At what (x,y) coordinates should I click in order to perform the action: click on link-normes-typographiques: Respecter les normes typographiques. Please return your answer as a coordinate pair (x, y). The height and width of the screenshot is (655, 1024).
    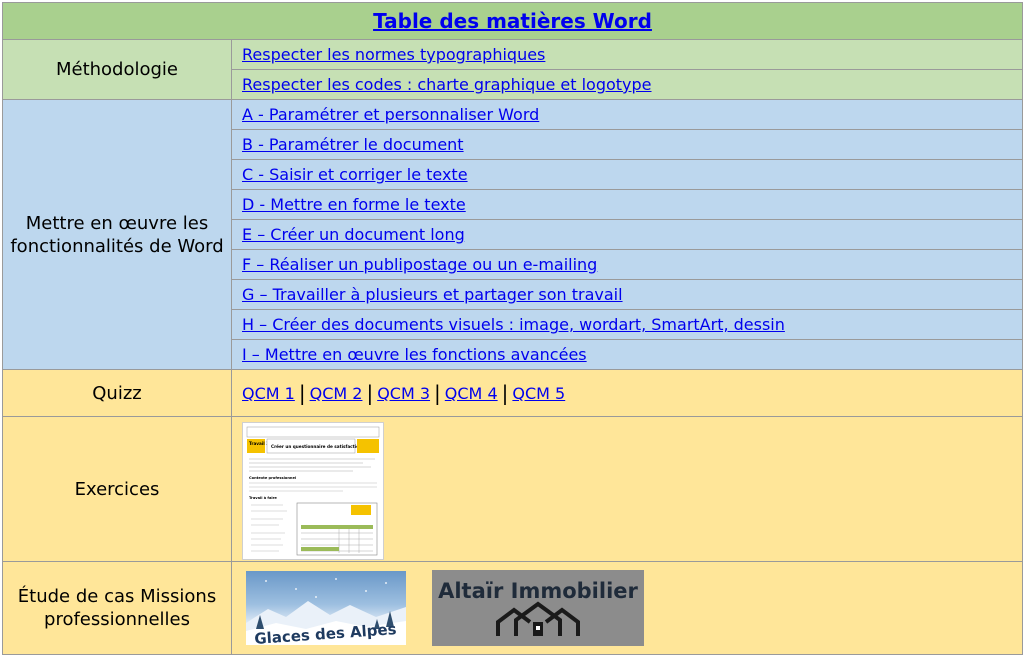
    Looking at the image, I should click on (393, 54).